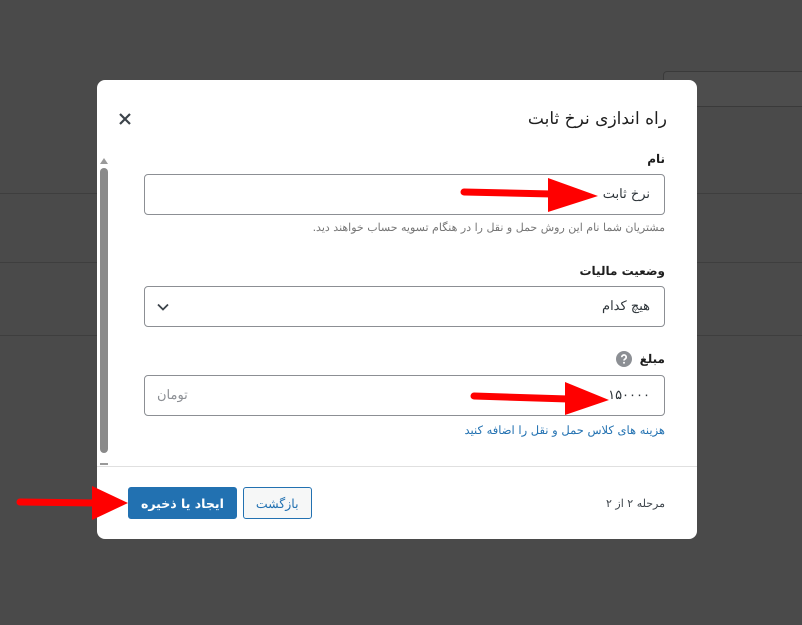 This screenshot has width=802, height=625. Describe the element at coordinates (635, 503) in the screenshot. I see `step-indicator: مرحله ۲ از ۲` at that location.